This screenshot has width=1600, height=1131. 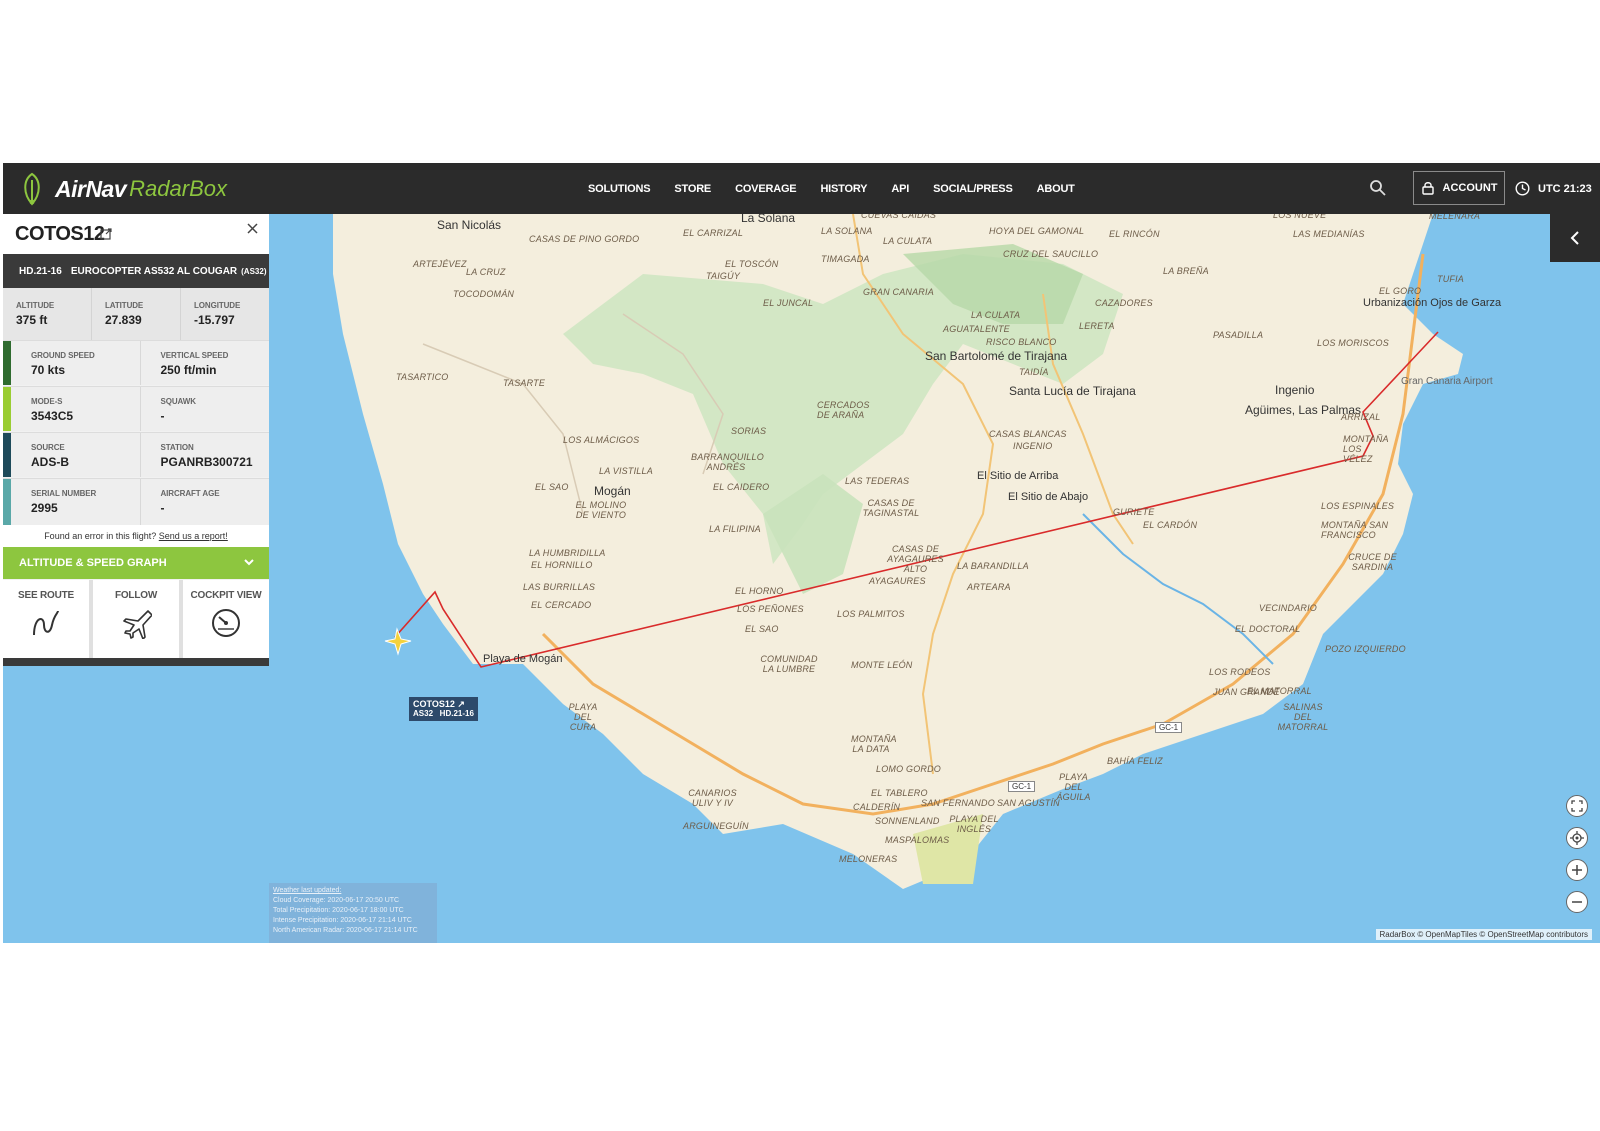 I want to click on radar-logo-icon, so click(x=32, y=189).